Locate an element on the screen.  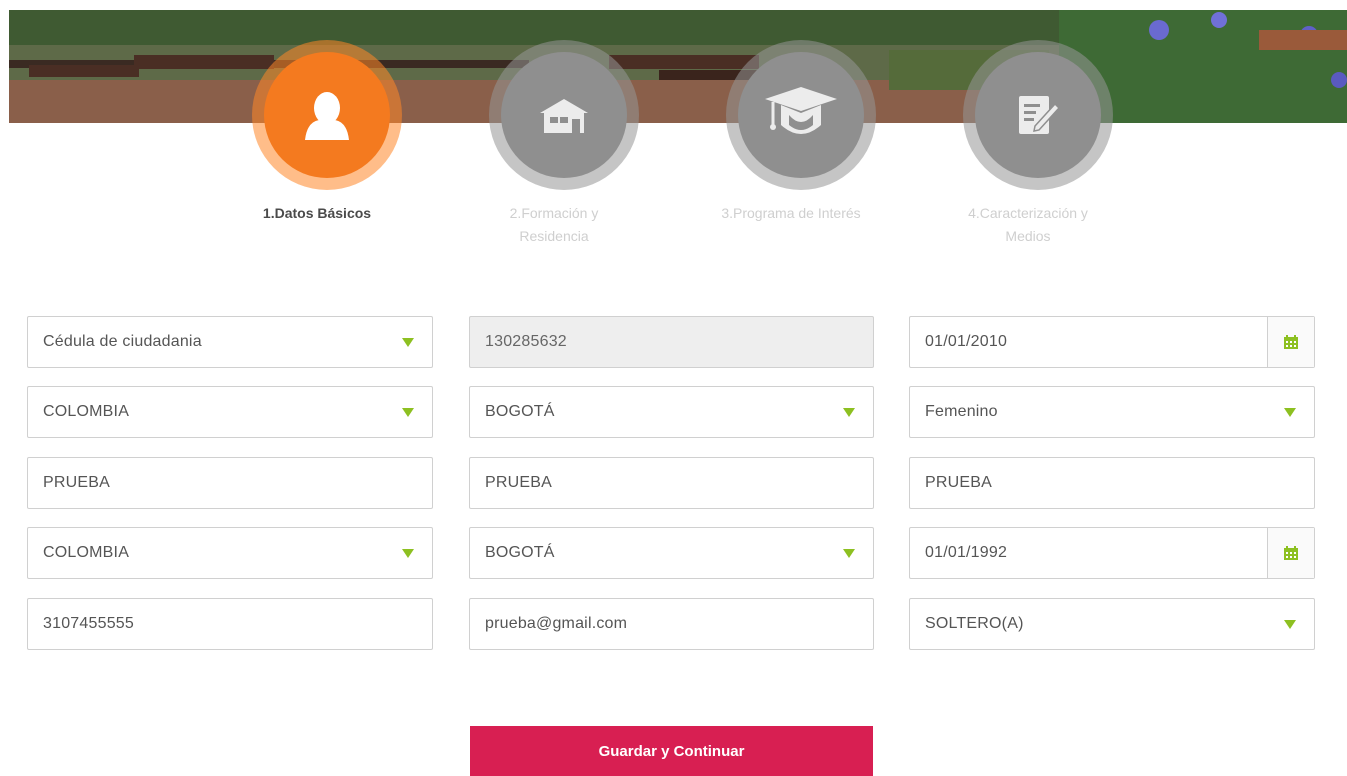
step-formacion-residencia is located at coordinates (564, 115).